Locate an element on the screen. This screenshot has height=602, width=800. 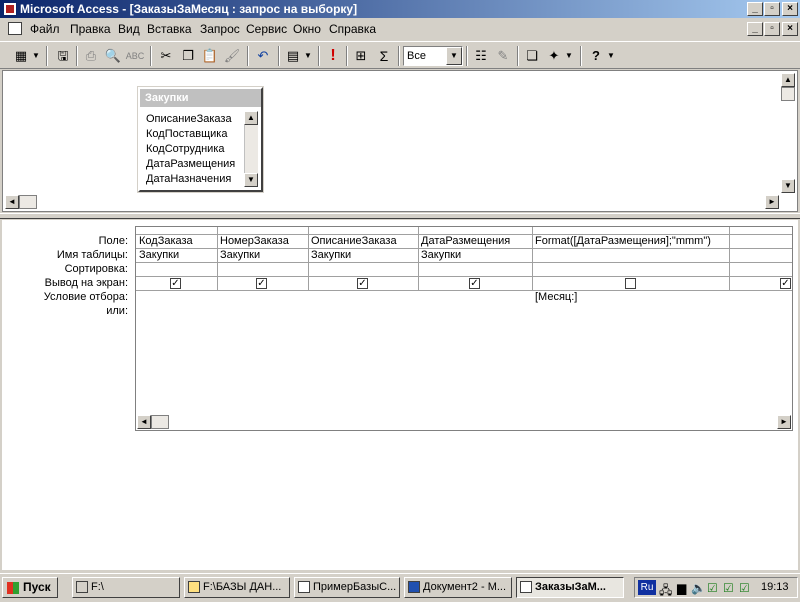
grid-field-cell is located at coordinates (761, 242).